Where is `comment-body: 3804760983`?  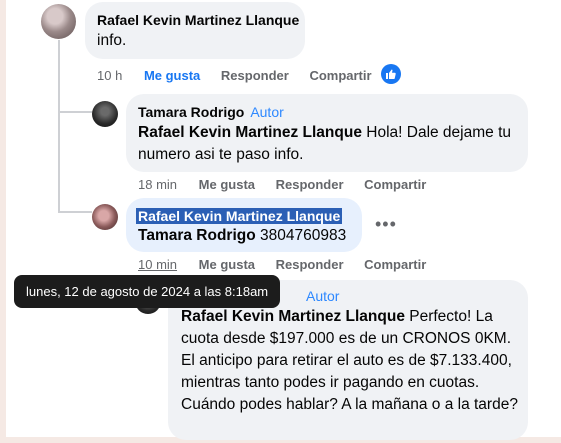 comment-body: 3804760983 is located at coordinates (301, 235).